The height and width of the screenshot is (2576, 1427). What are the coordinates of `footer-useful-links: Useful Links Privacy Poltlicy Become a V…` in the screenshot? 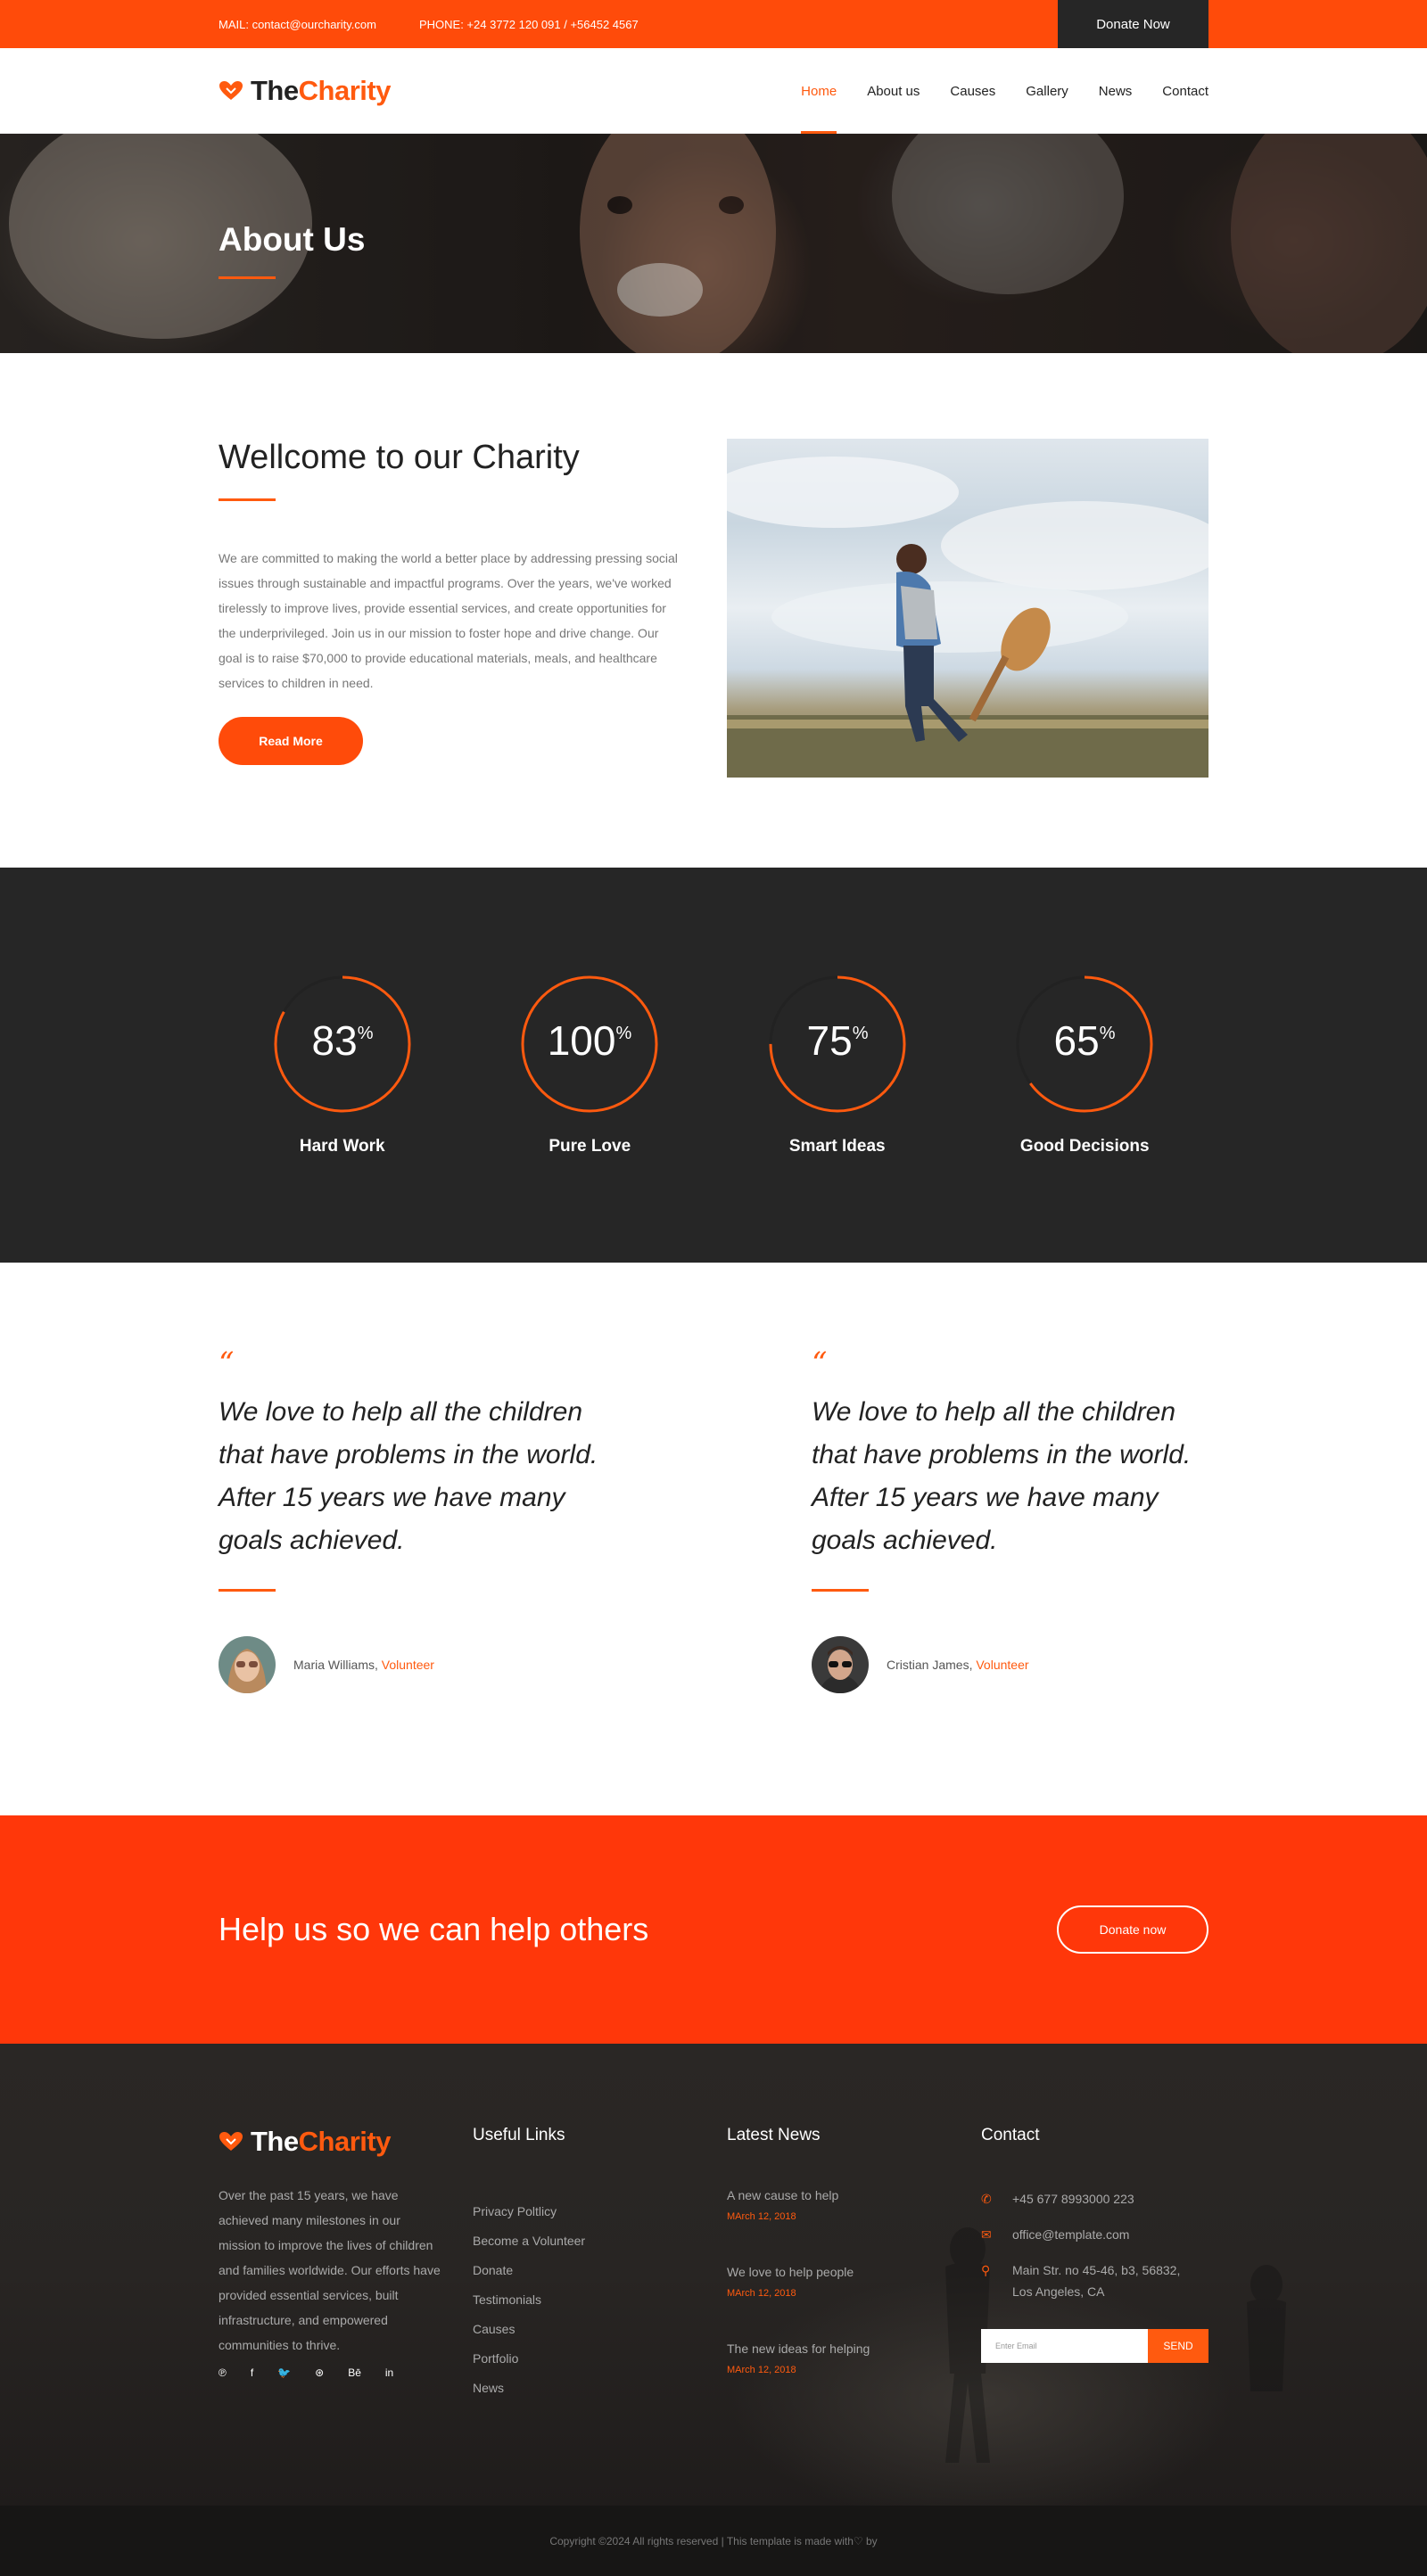 It's located at (600, 2272).